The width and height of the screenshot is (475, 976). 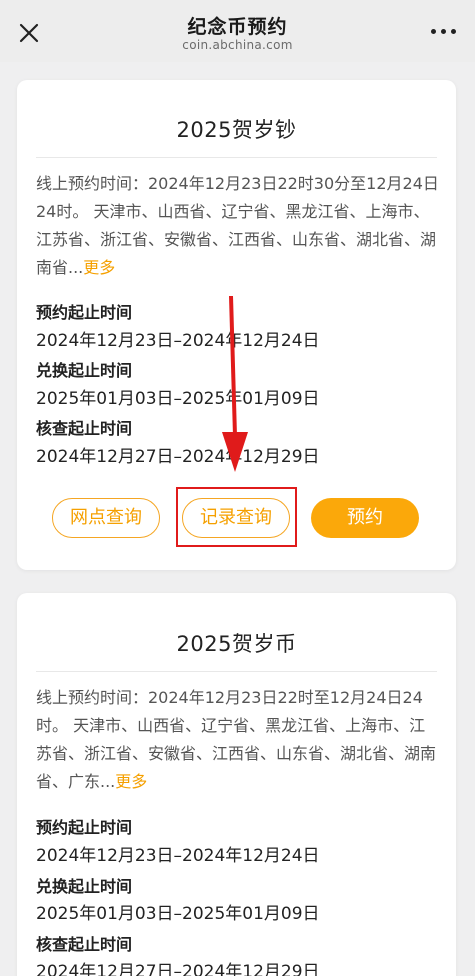 I want to click on page-title: 纪念币预约, so click(x=237, y=27).